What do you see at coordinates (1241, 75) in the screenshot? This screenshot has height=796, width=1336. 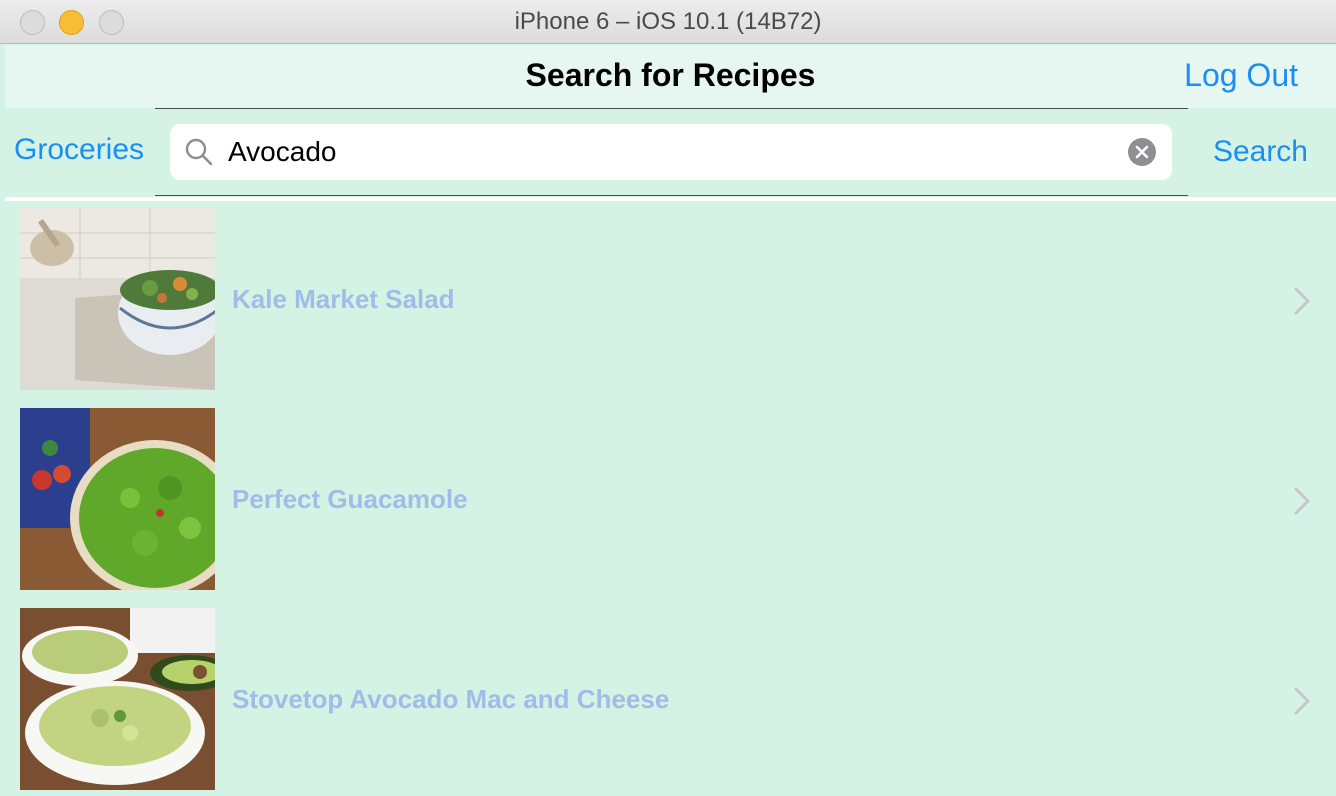 I see `log-out-button: Log Out` at bounding box center [1241, 75].